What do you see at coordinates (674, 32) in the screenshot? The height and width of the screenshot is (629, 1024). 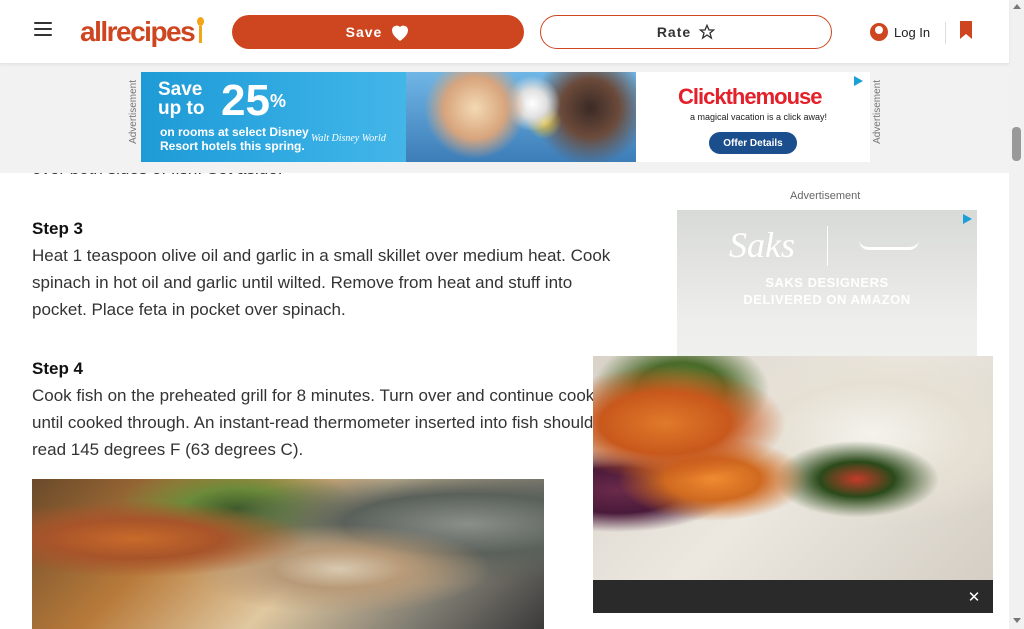 I see `rate-button-label: Rate` at bounding box center [674, 32].